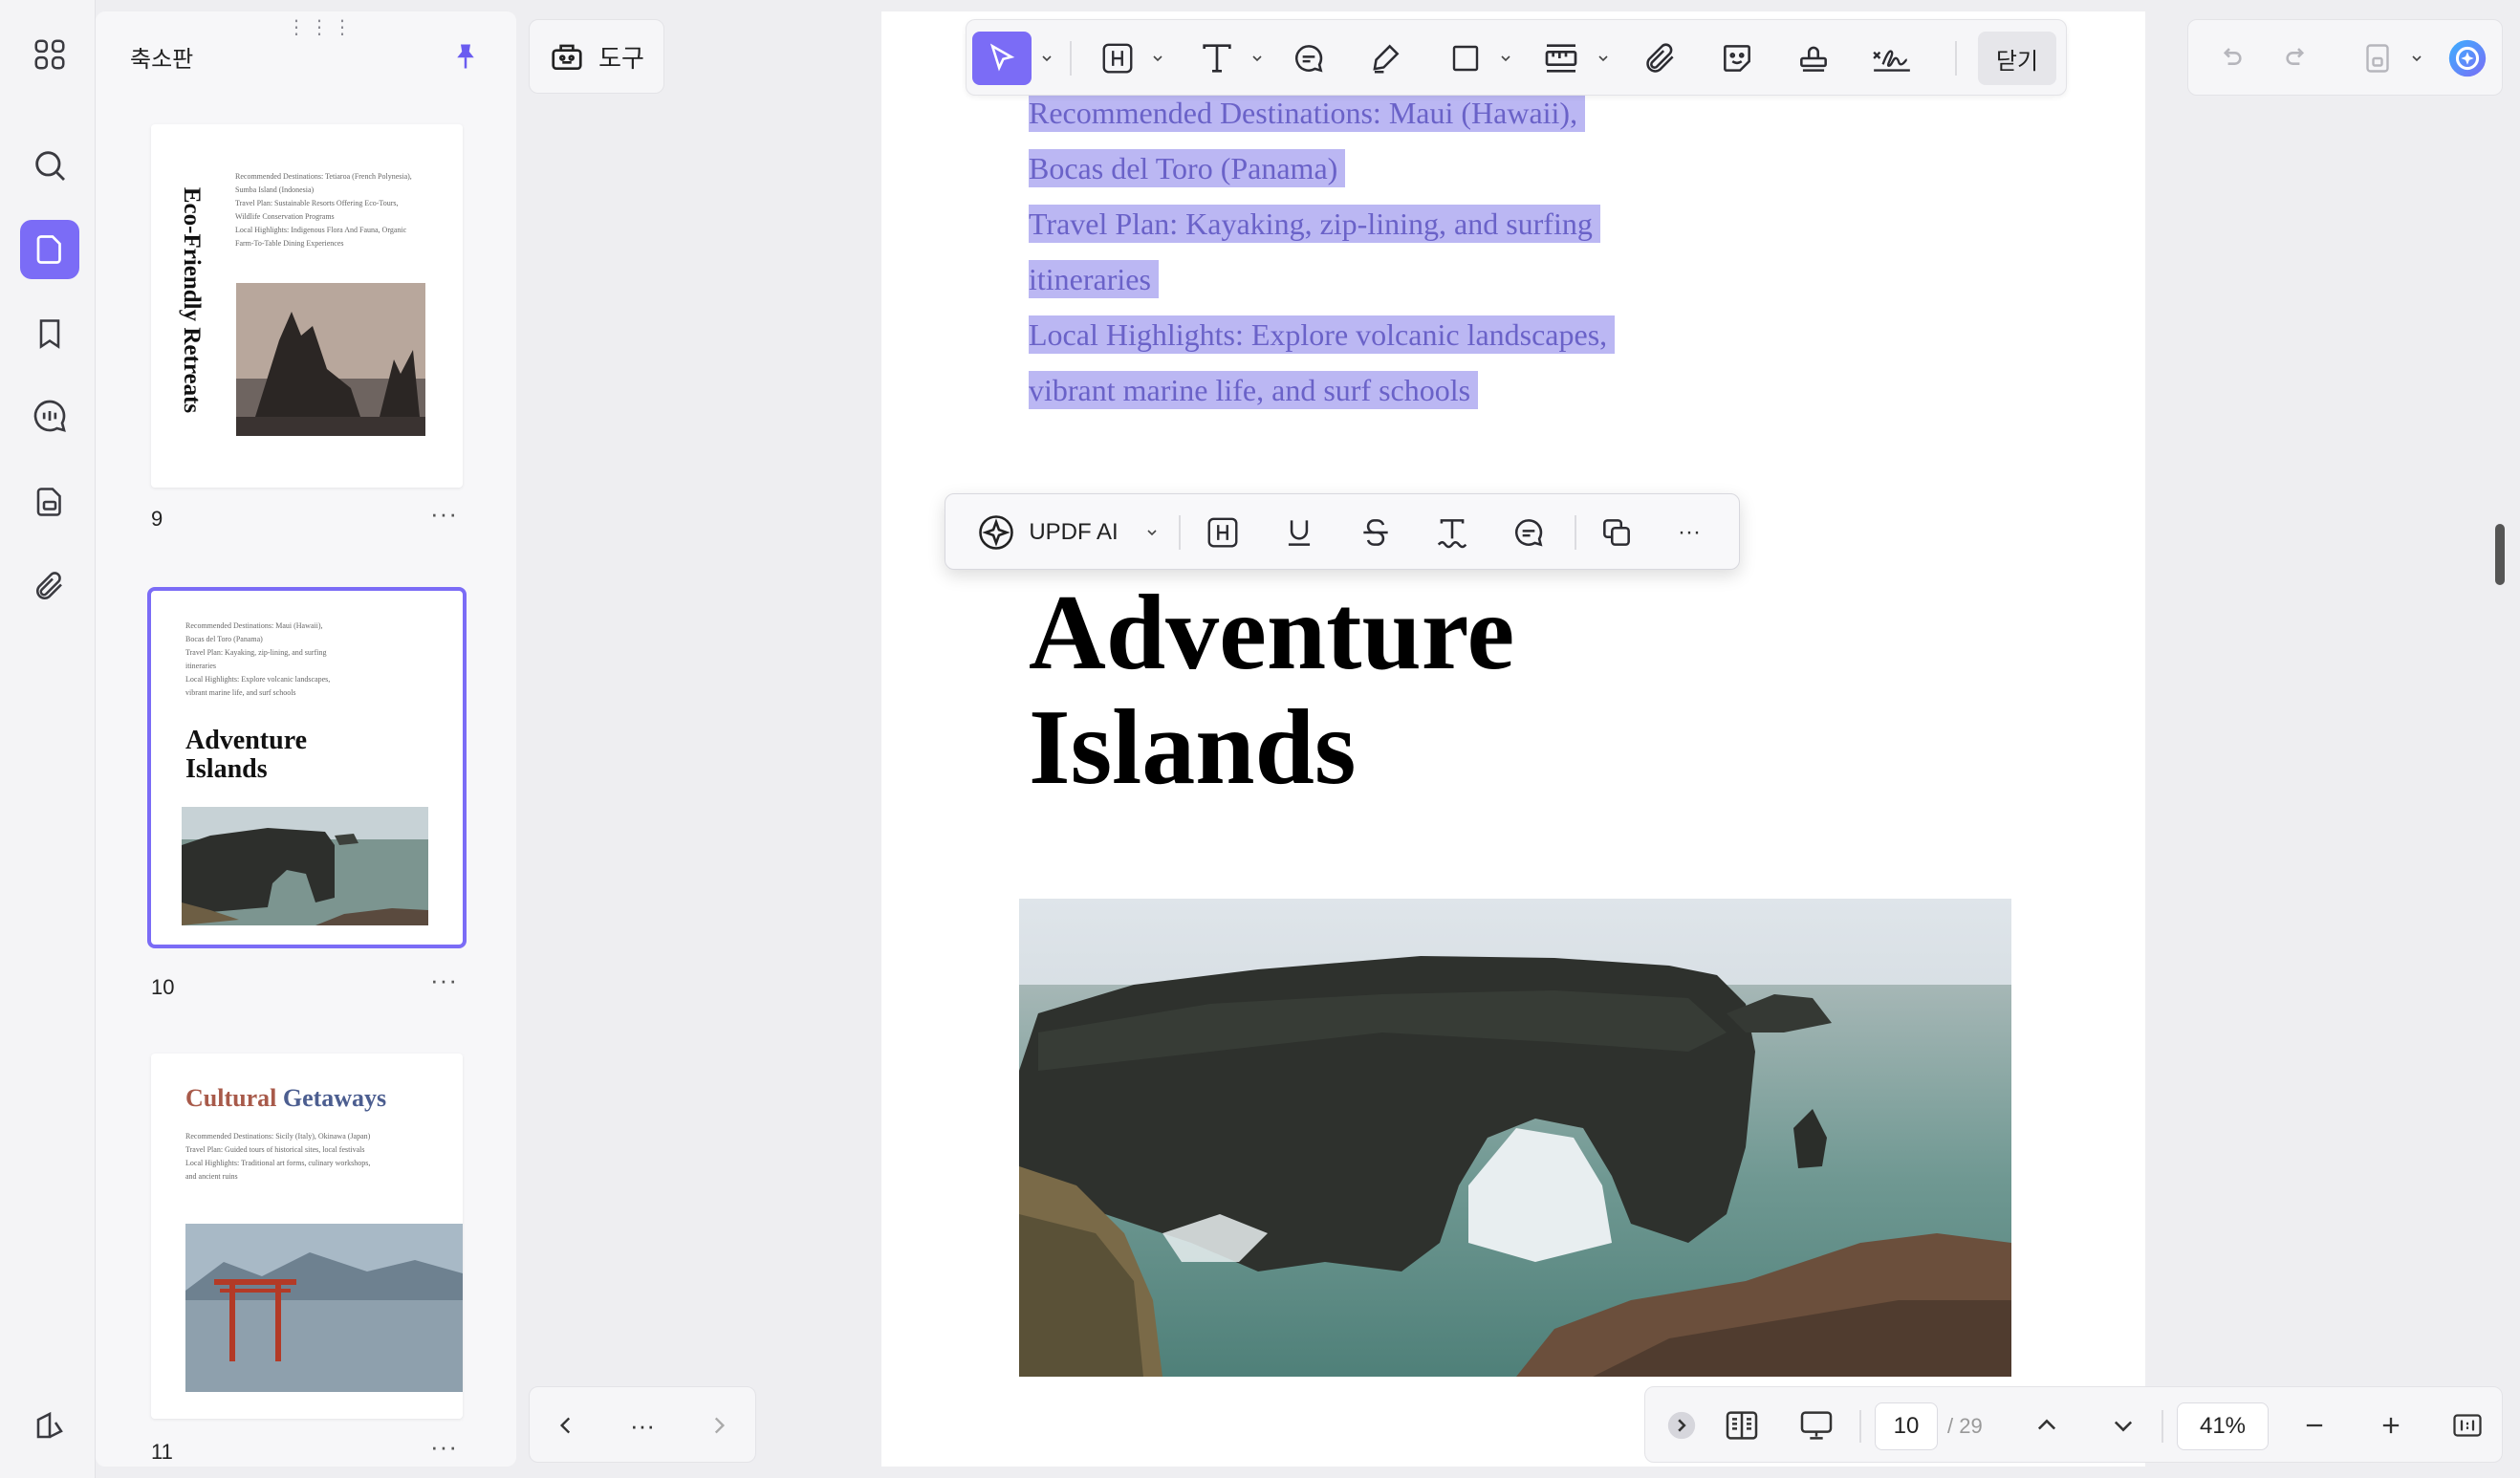  I want to click on ai-sparkle-icon, so click(996, 532).